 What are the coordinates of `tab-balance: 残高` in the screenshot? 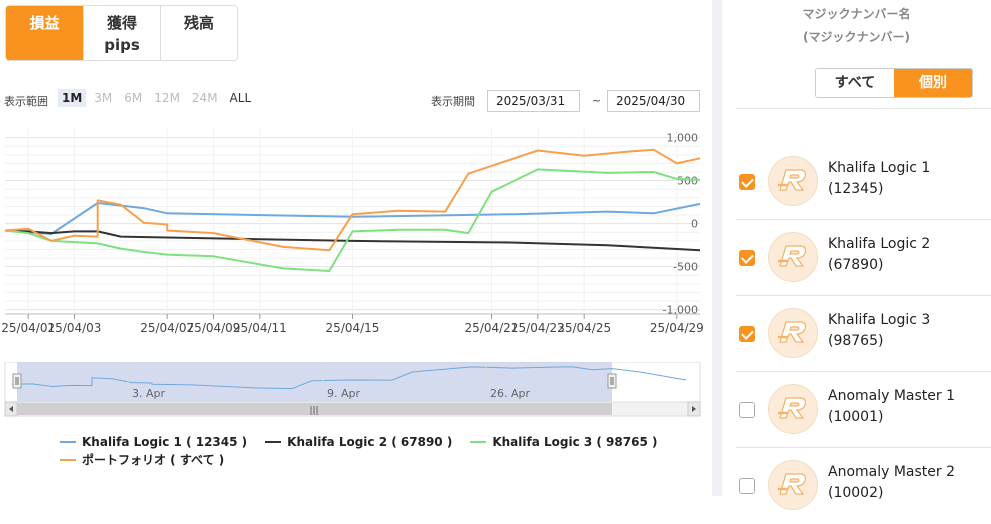 It's located at (198, 33).